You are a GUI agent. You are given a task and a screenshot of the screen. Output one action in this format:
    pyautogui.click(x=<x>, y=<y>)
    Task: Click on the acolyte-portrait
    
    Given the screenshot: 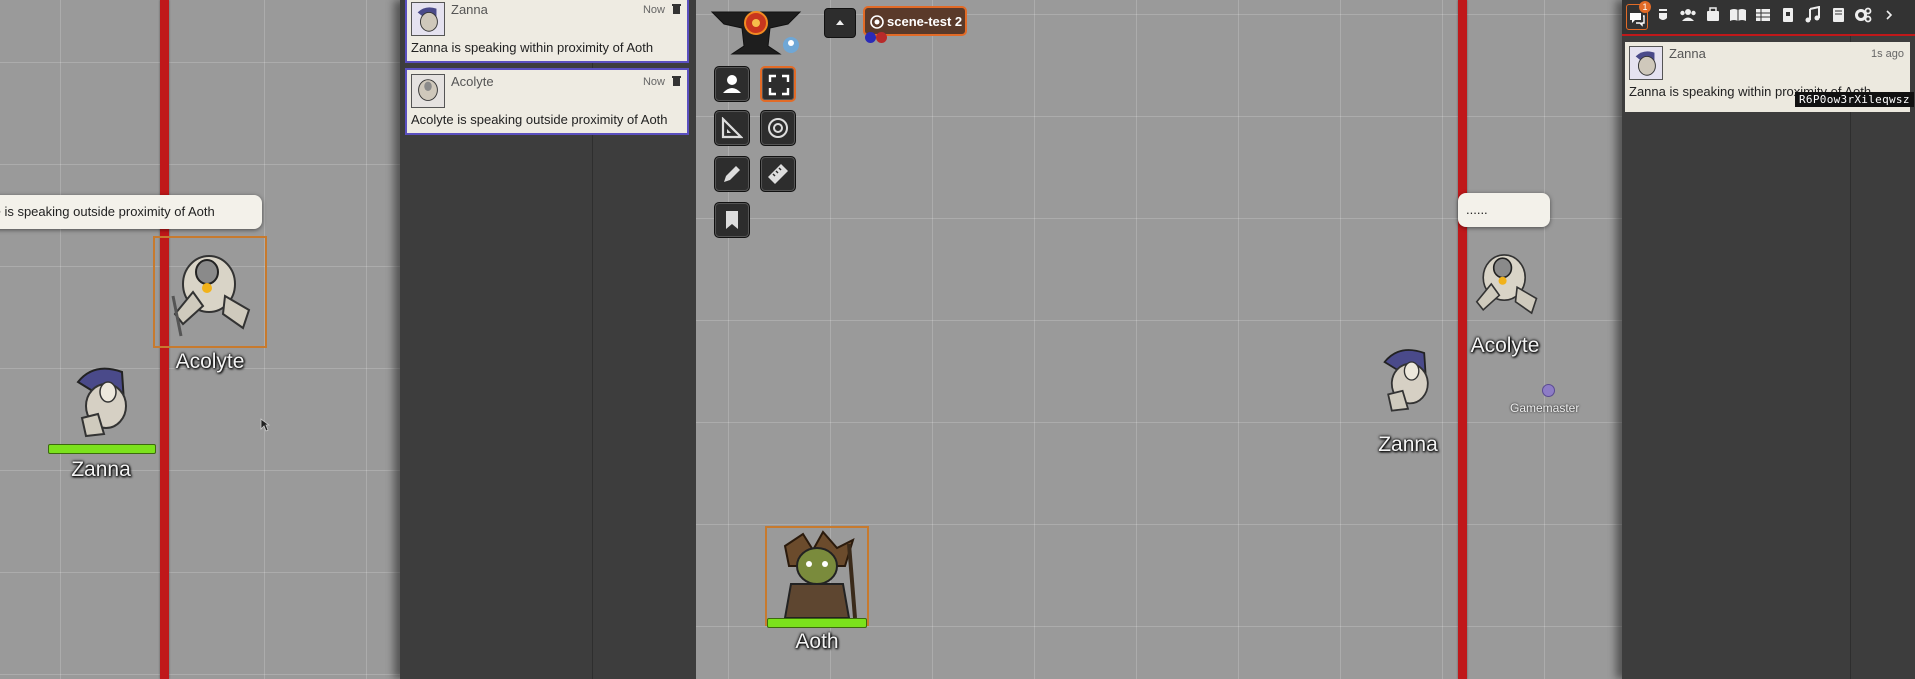 What is the action you would take?
    pyautogui.click(x=1506, y=284)
    